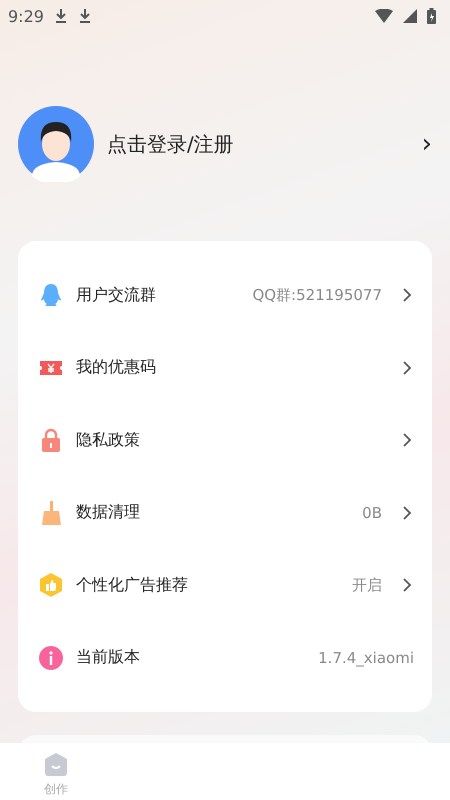 This screenshot has height=800, width=450. I want to click on avatar-icon, so click(56, 144).